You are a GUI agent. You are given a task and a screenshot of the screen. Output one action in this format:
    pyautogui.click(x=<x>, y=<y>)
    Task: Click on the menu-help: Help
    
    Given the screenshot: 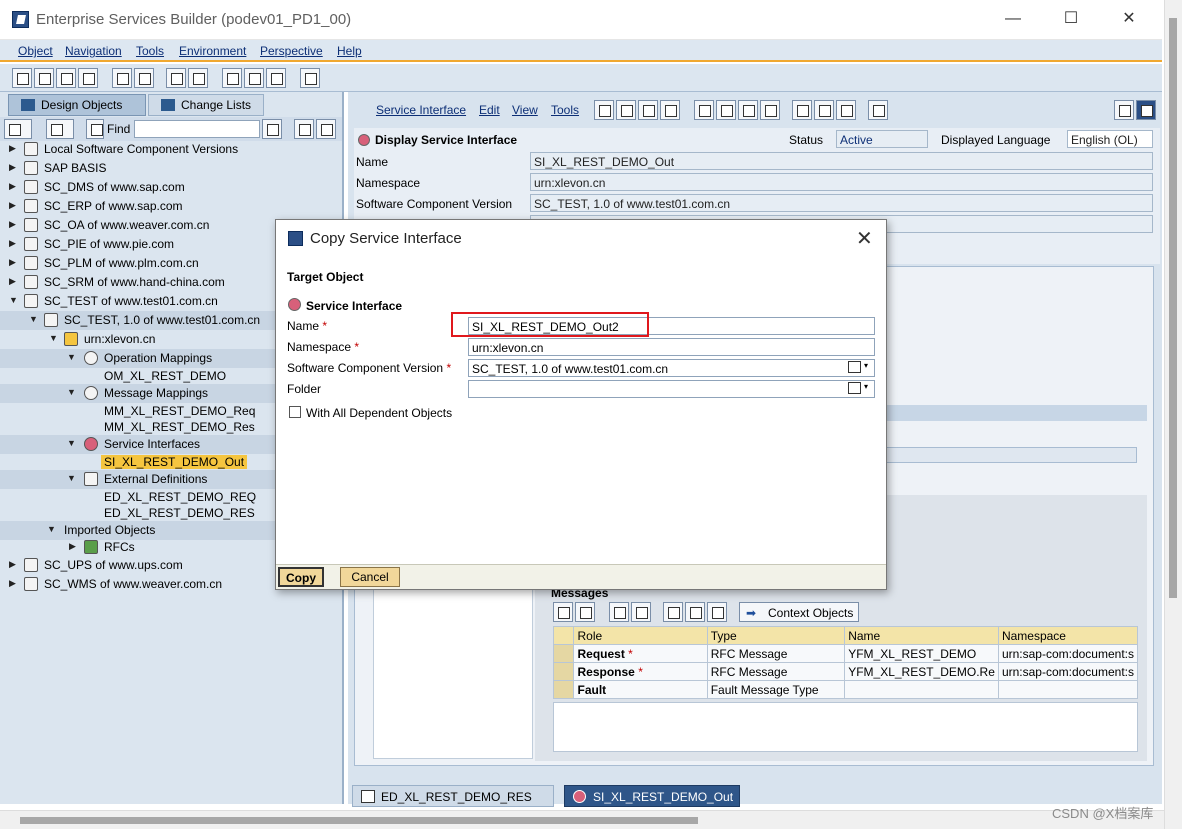 What is the action you would take?
    pyautogui.click(x=349, y=51)
    